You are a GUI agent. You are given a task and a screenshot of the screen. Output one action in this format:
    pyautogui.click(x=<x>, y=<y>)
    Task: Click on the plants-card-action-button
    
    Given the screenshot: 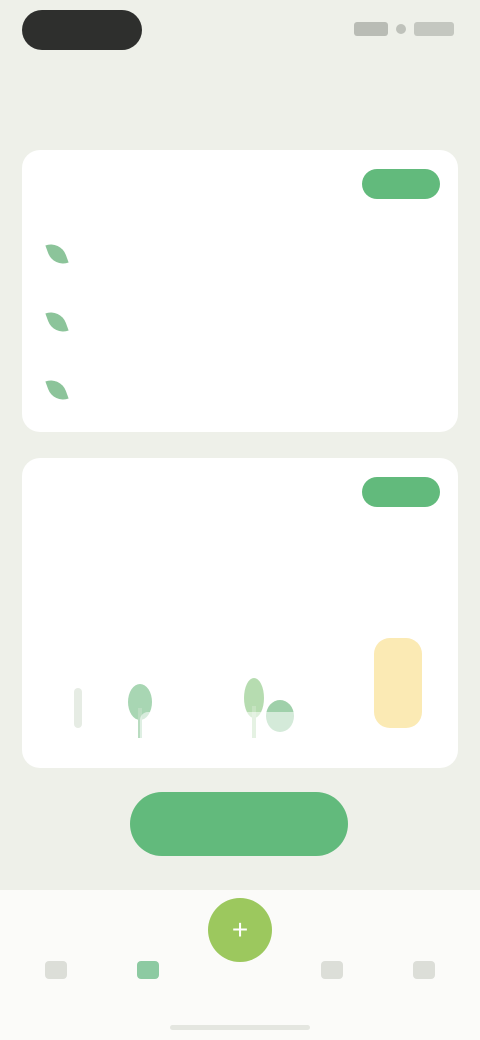 What is the action you would take?
    pyautogui.click(x=401, y=184)
    